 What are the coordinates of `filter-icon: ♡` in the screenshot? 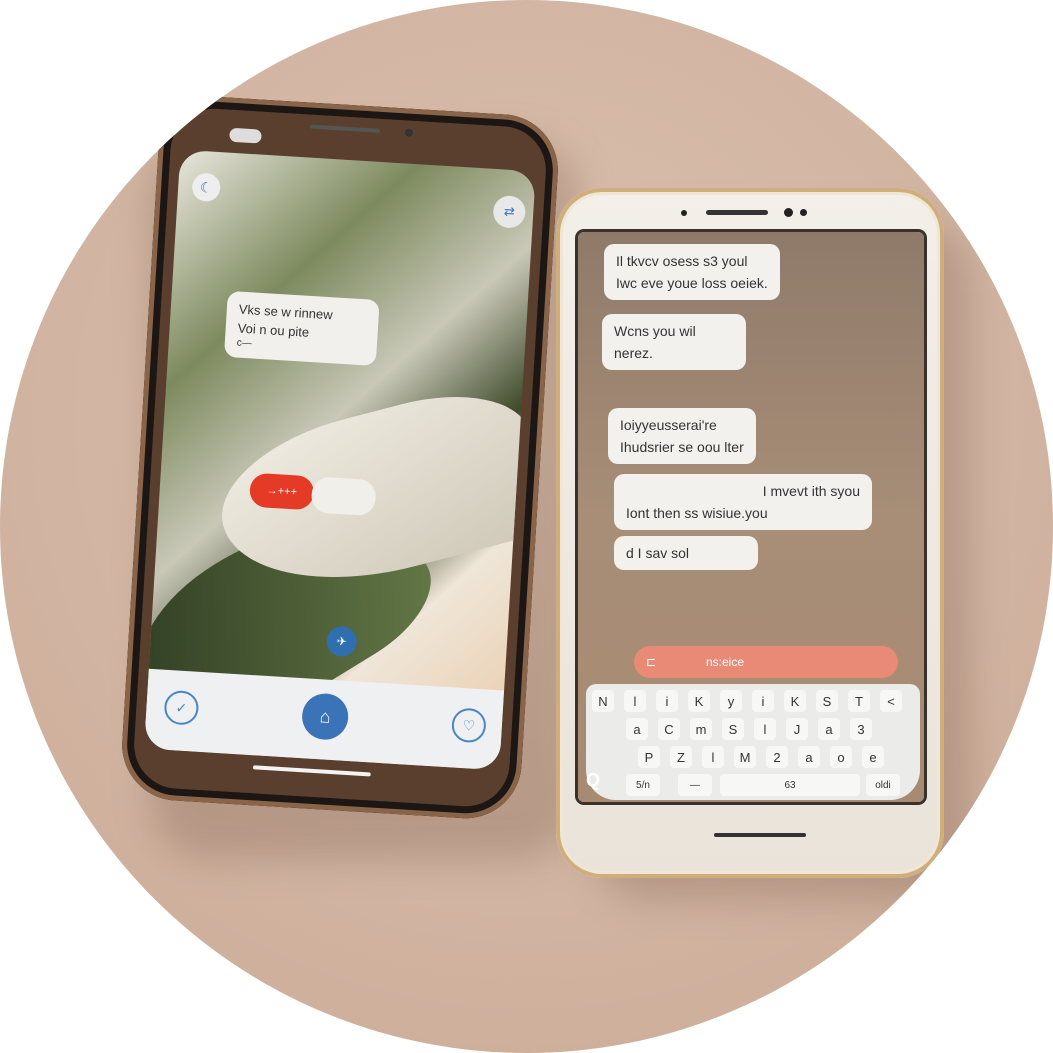 It's located at (468, 725).